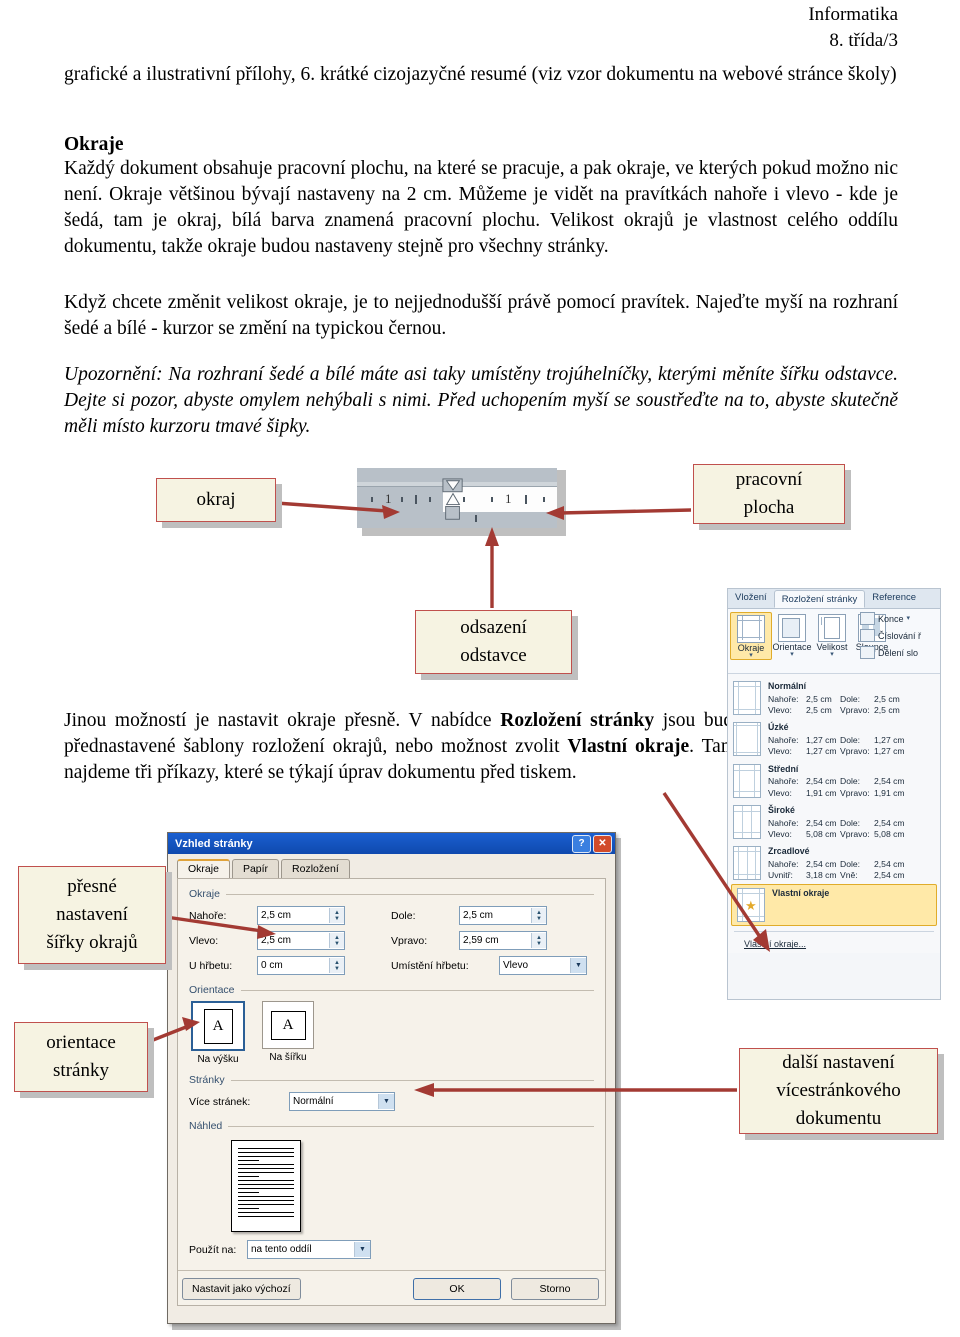  I want to click on callout-presne-nastaveni: přesné nastavení šířky okrajů, so click(92, 915).